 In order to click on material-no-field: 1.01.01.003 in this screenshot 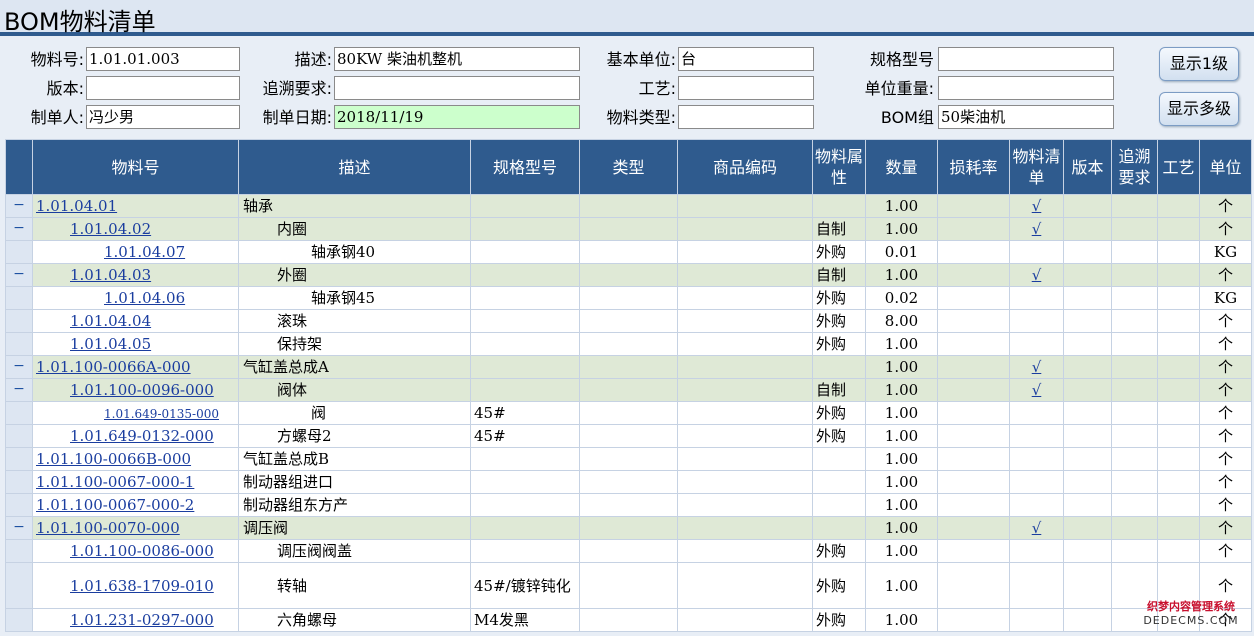, I will do `click(163, 59)`.